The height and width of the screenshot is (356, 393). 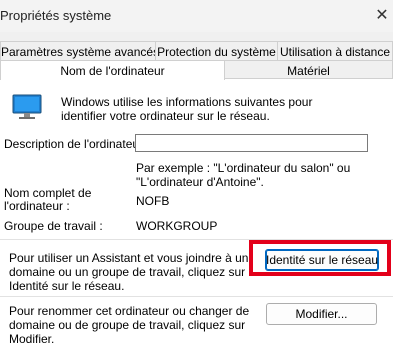 What do you see at coordinates (382, 16) in the screenshot?
I see `close-icon: ✕` at bounding box center [382, 16].